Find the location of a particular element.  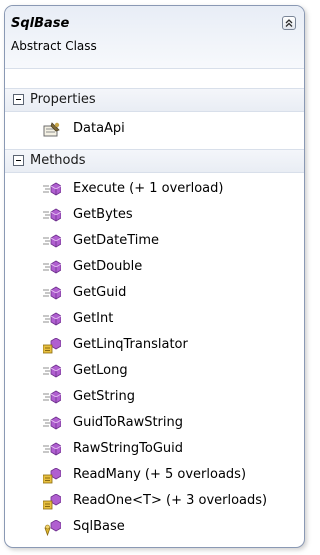

method-item: GetDateTime is located at coordinates (171, 242).